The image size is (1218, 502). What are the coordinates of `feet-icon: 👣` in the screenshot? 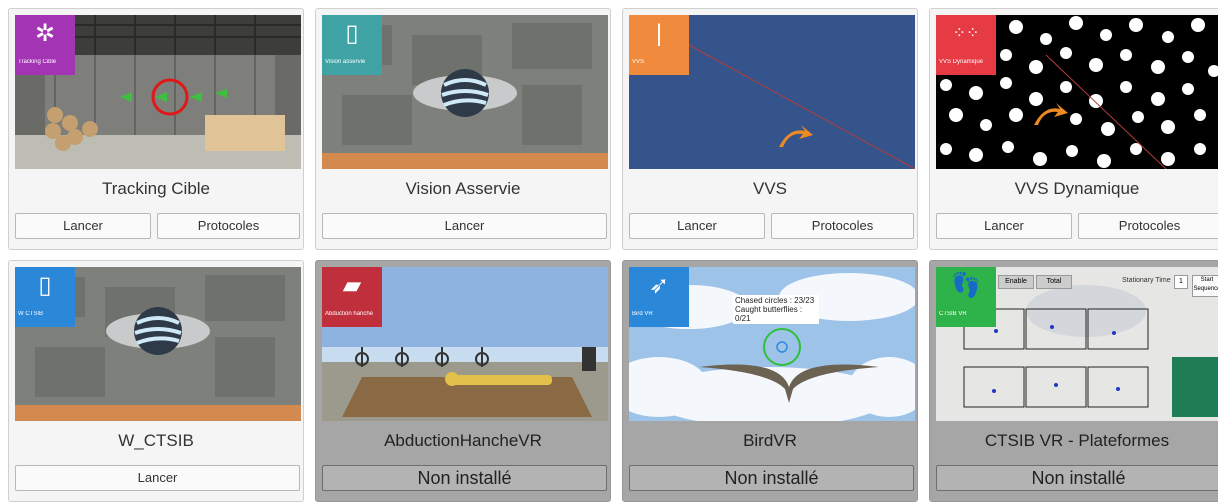 It's located at (966, 285).